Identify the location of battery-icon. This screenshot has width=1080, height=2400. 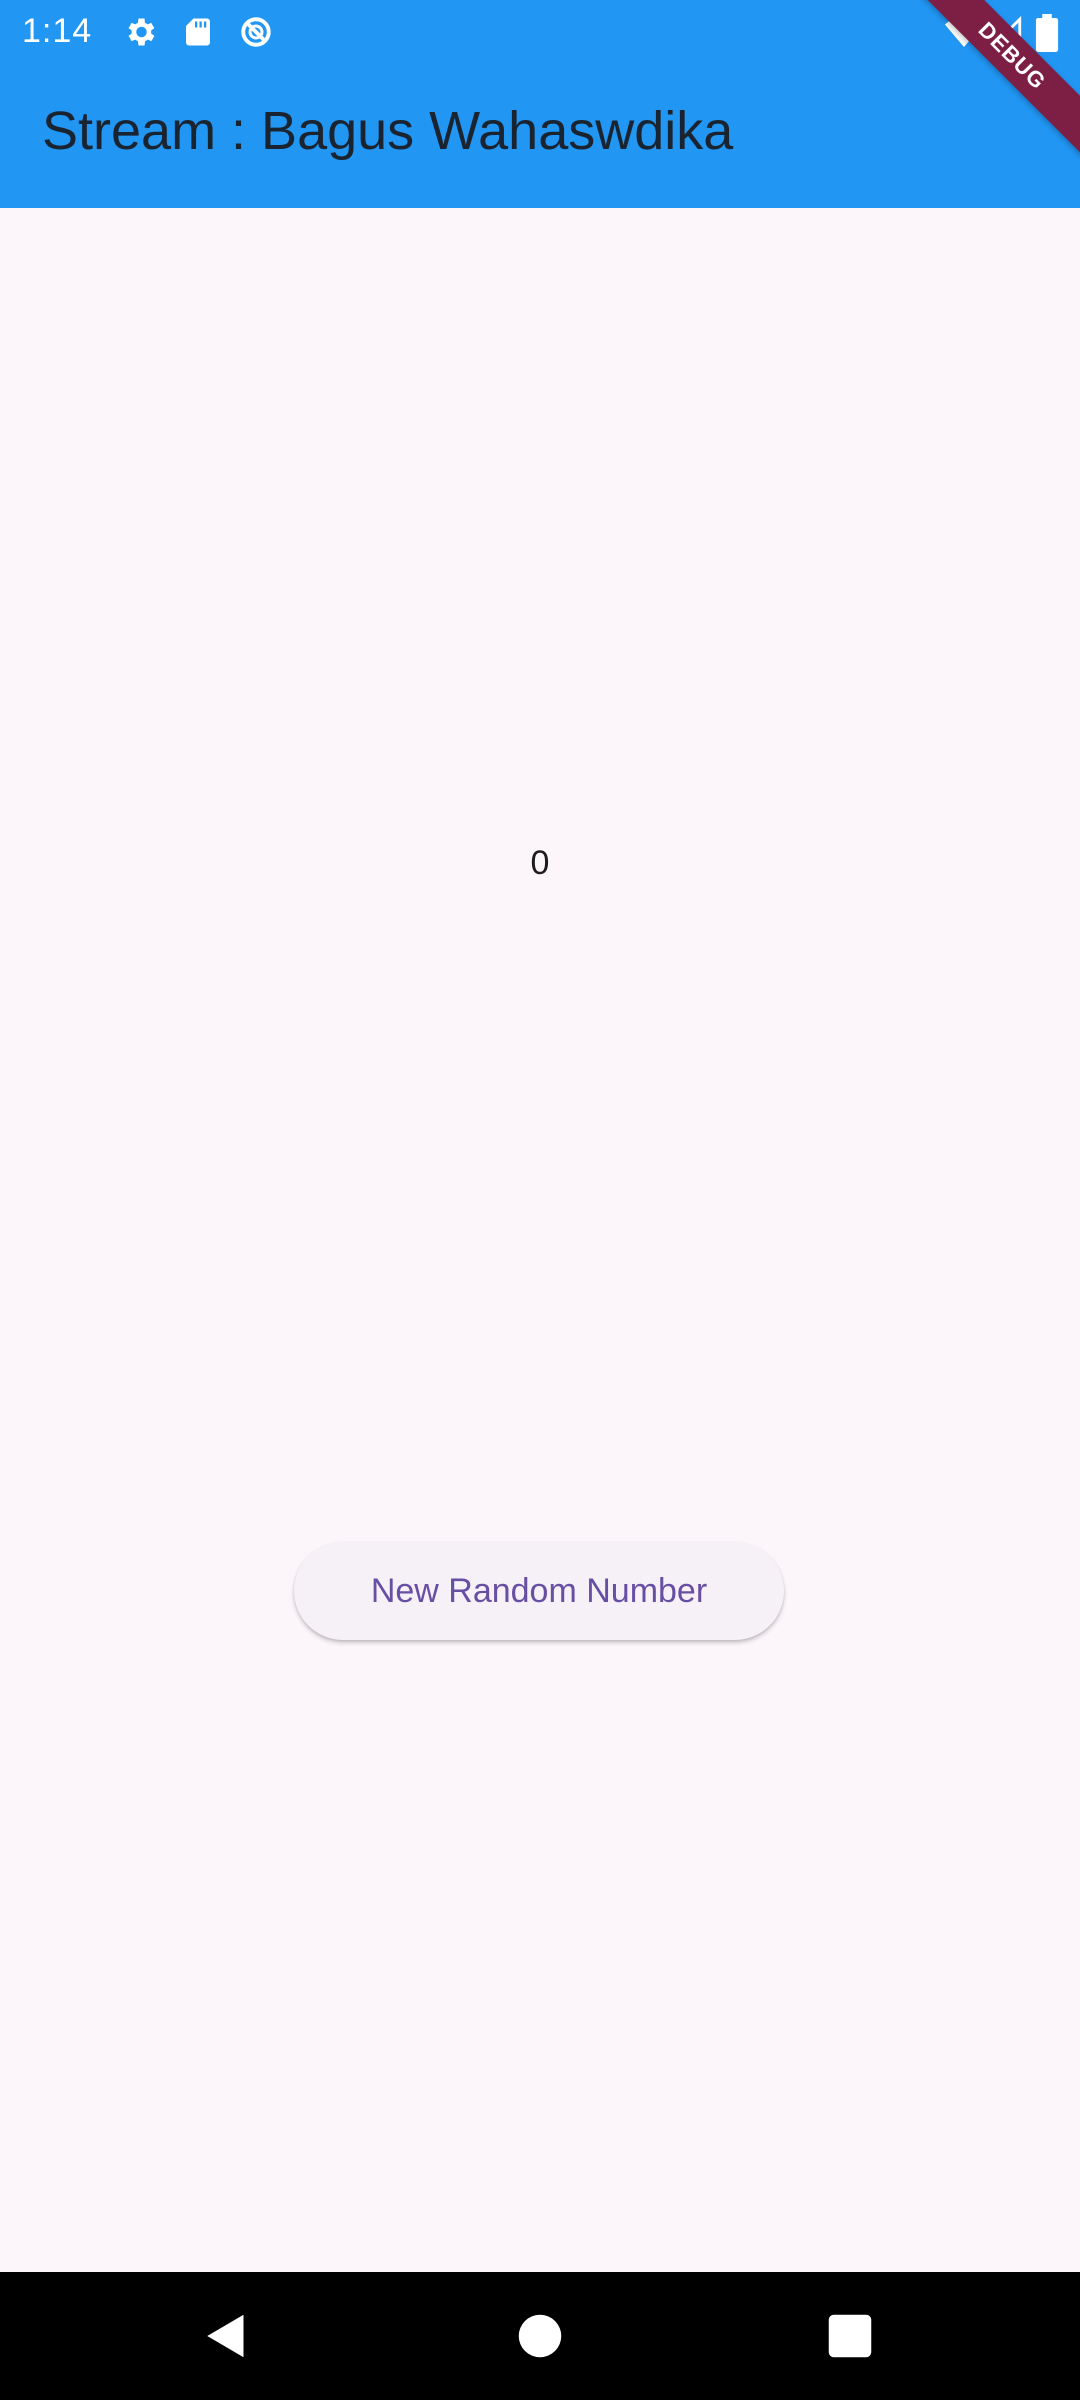
(1047, 33).